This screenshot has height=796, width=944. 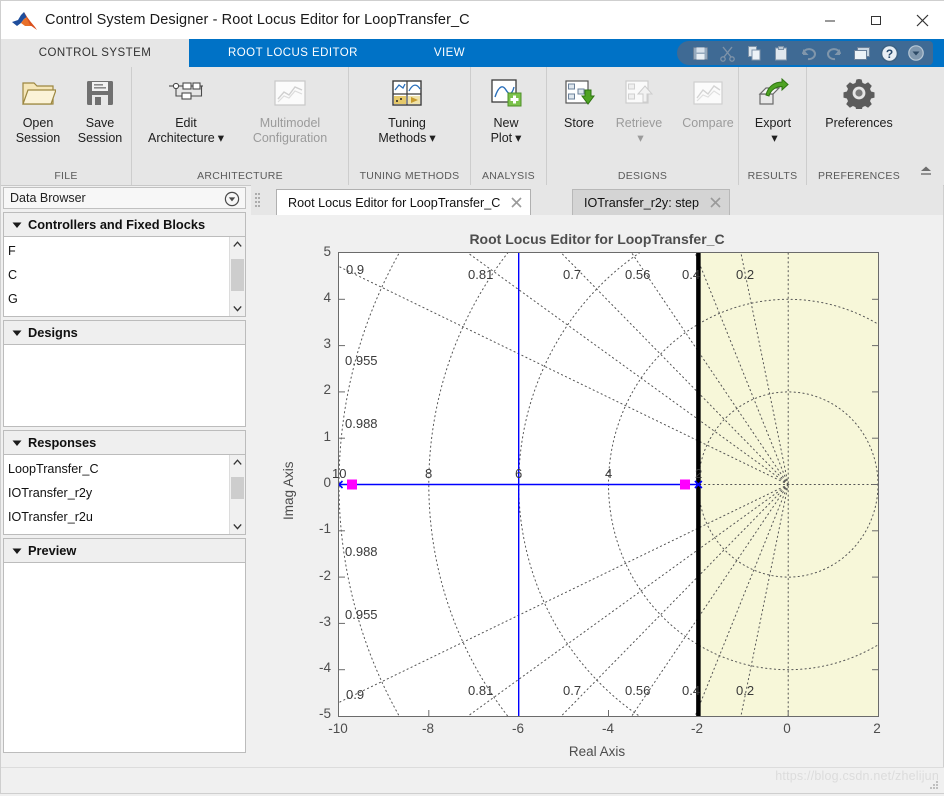 I want to click on ribbon-group-file: Open Session Save Session FILE, so click(x=66, y=126).